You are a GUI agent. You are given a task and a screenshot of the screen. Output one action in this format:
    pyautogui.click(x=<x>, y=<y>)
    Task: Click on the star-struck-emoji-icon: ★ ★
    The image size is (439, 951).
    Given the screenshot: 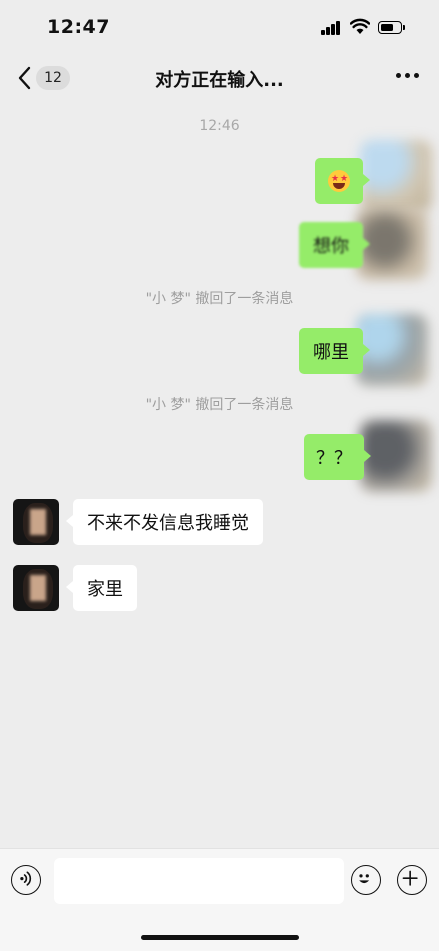 What is the action you would take?
    pyautogui.click(x=339, y=181)
    